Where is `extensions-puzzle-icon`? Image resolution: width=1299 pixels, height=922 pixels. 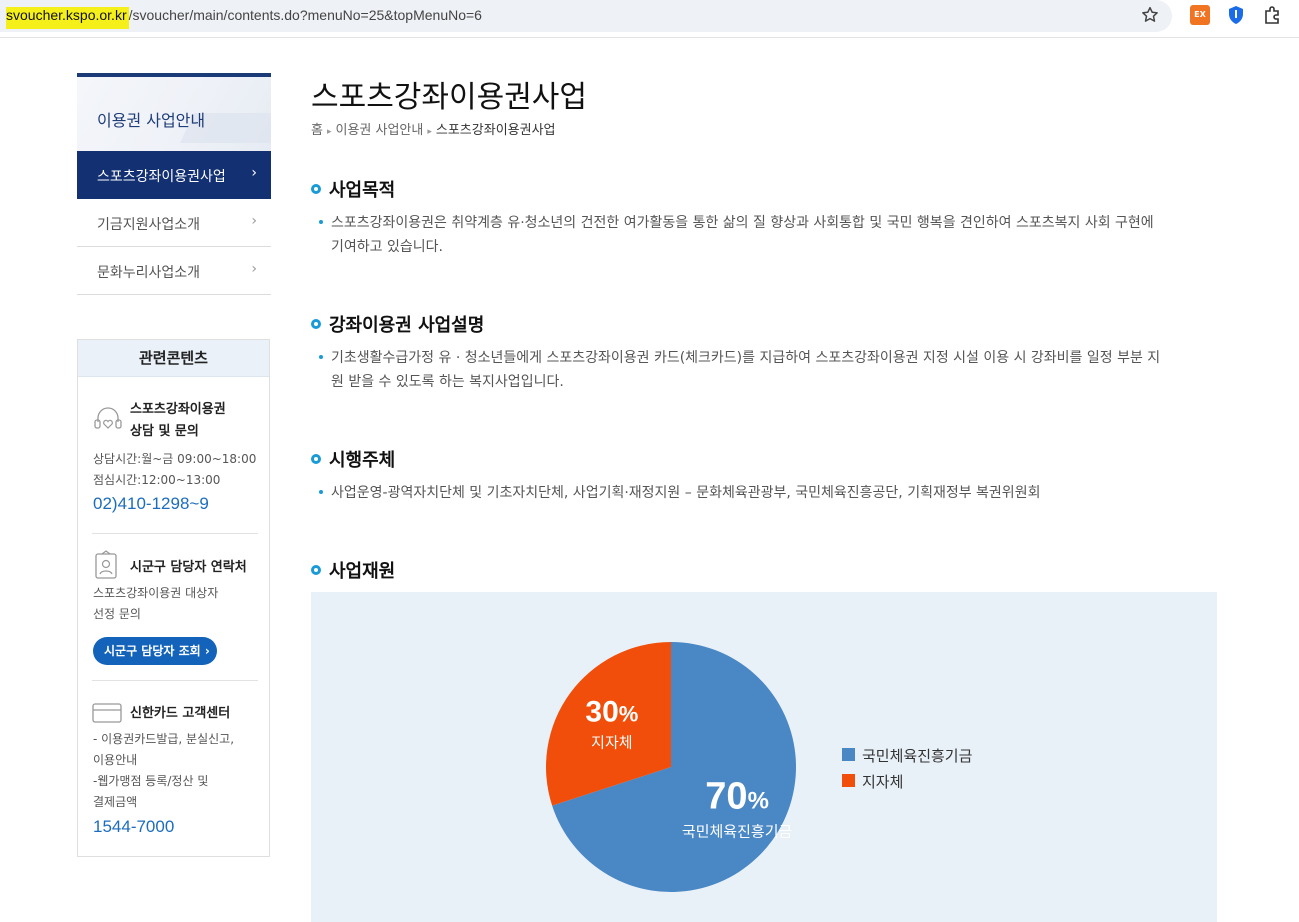
extensions-puzzle-icon is located at coordinates (1272, 15).